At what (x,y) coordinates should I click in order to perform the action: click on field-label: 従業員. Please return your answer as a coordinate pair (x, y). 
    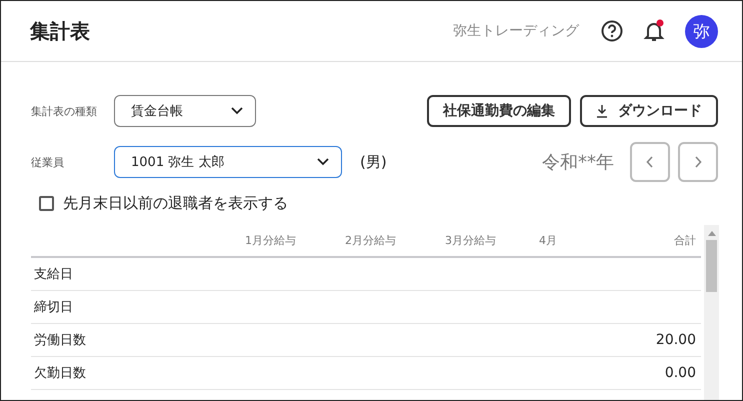
    Looking at the image, I should click on (48, 162).